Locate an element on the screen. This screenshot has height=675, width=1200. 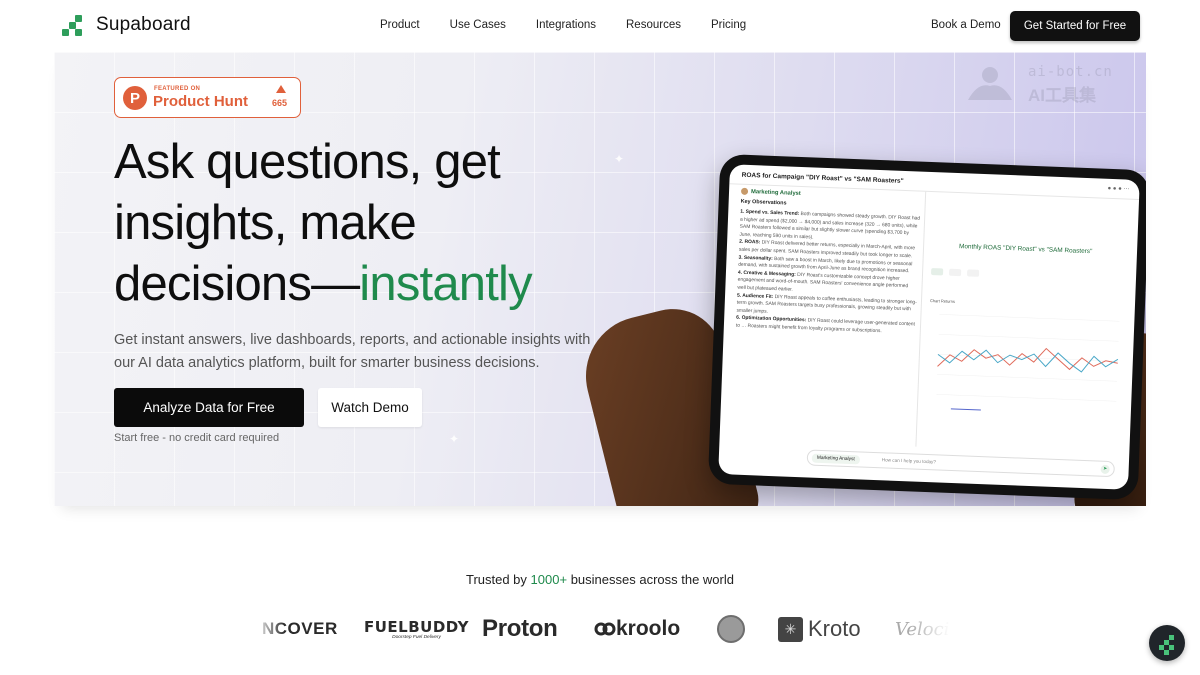
kroolo-mark-icon is located at coordinates (605, 629).